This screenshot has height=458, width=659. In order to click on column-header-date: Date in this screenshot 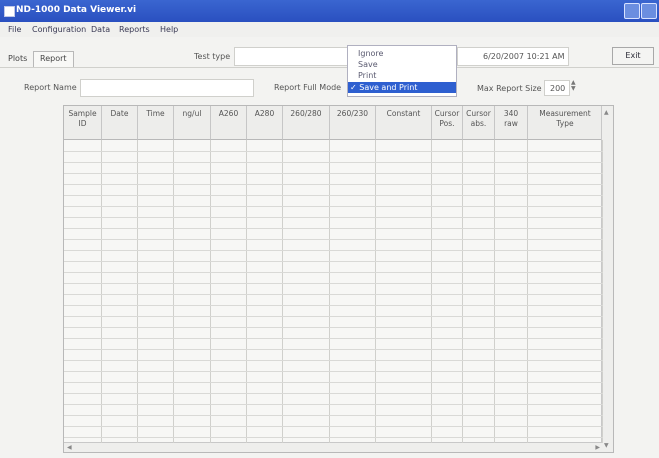, I will do `click(120, 123)`.